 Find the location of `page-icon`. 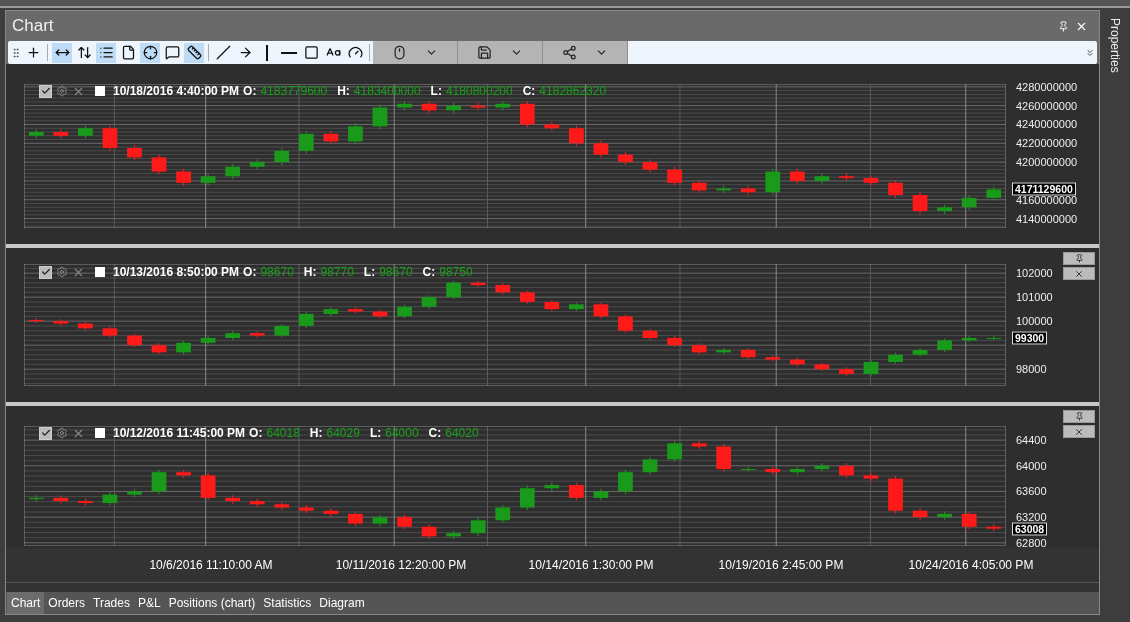

page-icon is located at coordinates (128, 52).